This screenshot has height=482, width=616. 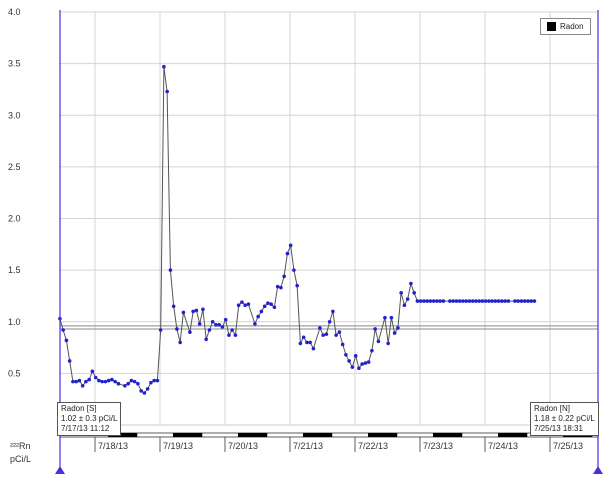 What do you see at coordinates (572, 26) in the screenshot?
I see `legend-label: Radon` at bounding box center [572, 26].